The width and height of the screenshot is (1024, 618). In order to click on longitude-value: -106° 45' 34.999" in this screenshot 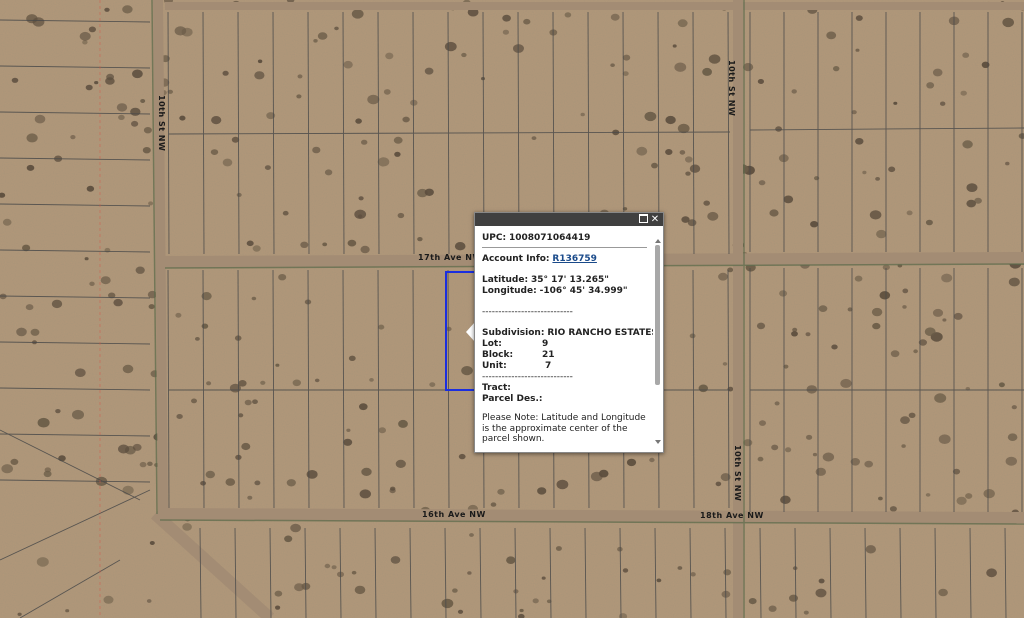, I will do `click(583, 291)`.